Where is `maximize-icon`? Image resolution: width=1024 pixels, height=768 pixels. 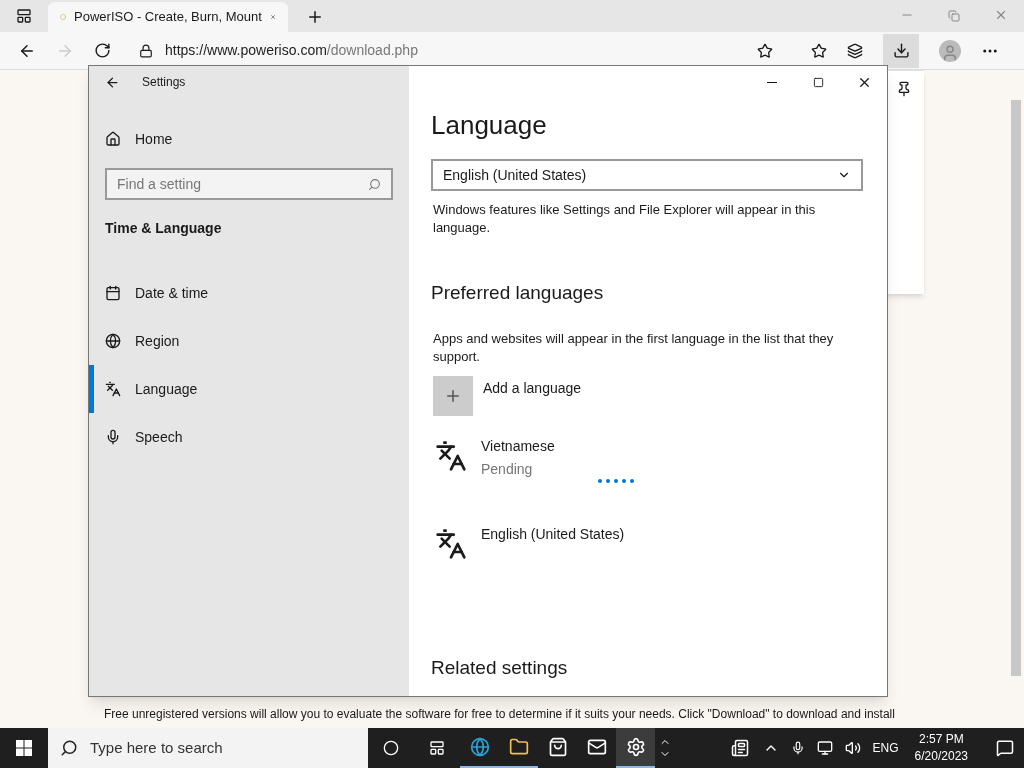
maximize-icon is located at coordinates (818, 82).